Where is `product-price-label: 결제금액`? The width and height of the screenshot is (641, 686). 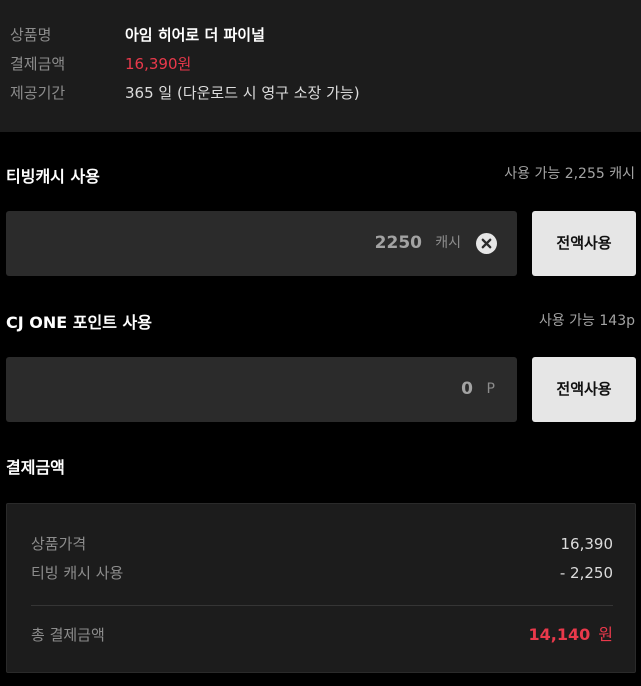
product-price-label: 결제금액 is located at coordinates (38, 64).